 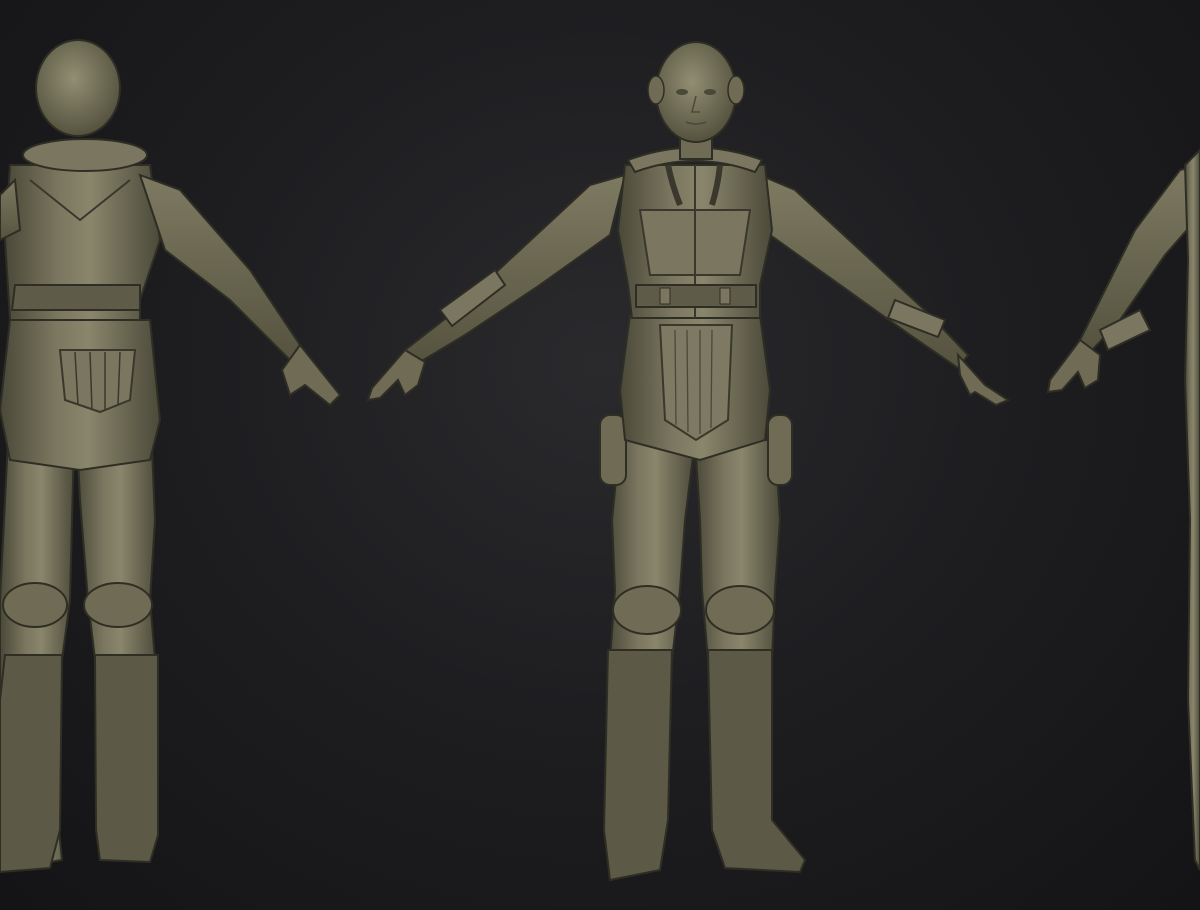 I want to click on back-left-boot, so click(x=32, y=764).